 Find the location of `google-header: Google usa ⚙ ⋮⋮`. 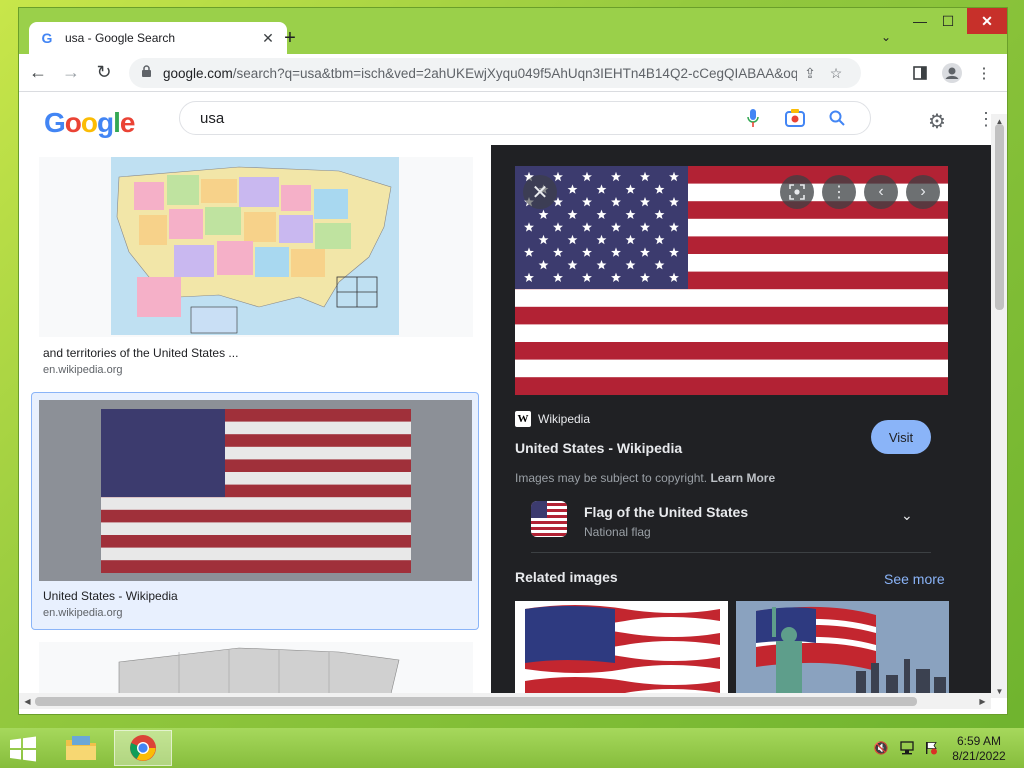

google-header: Google usa ⚙ ⋮⋮ is located at coordinates (506, 119).